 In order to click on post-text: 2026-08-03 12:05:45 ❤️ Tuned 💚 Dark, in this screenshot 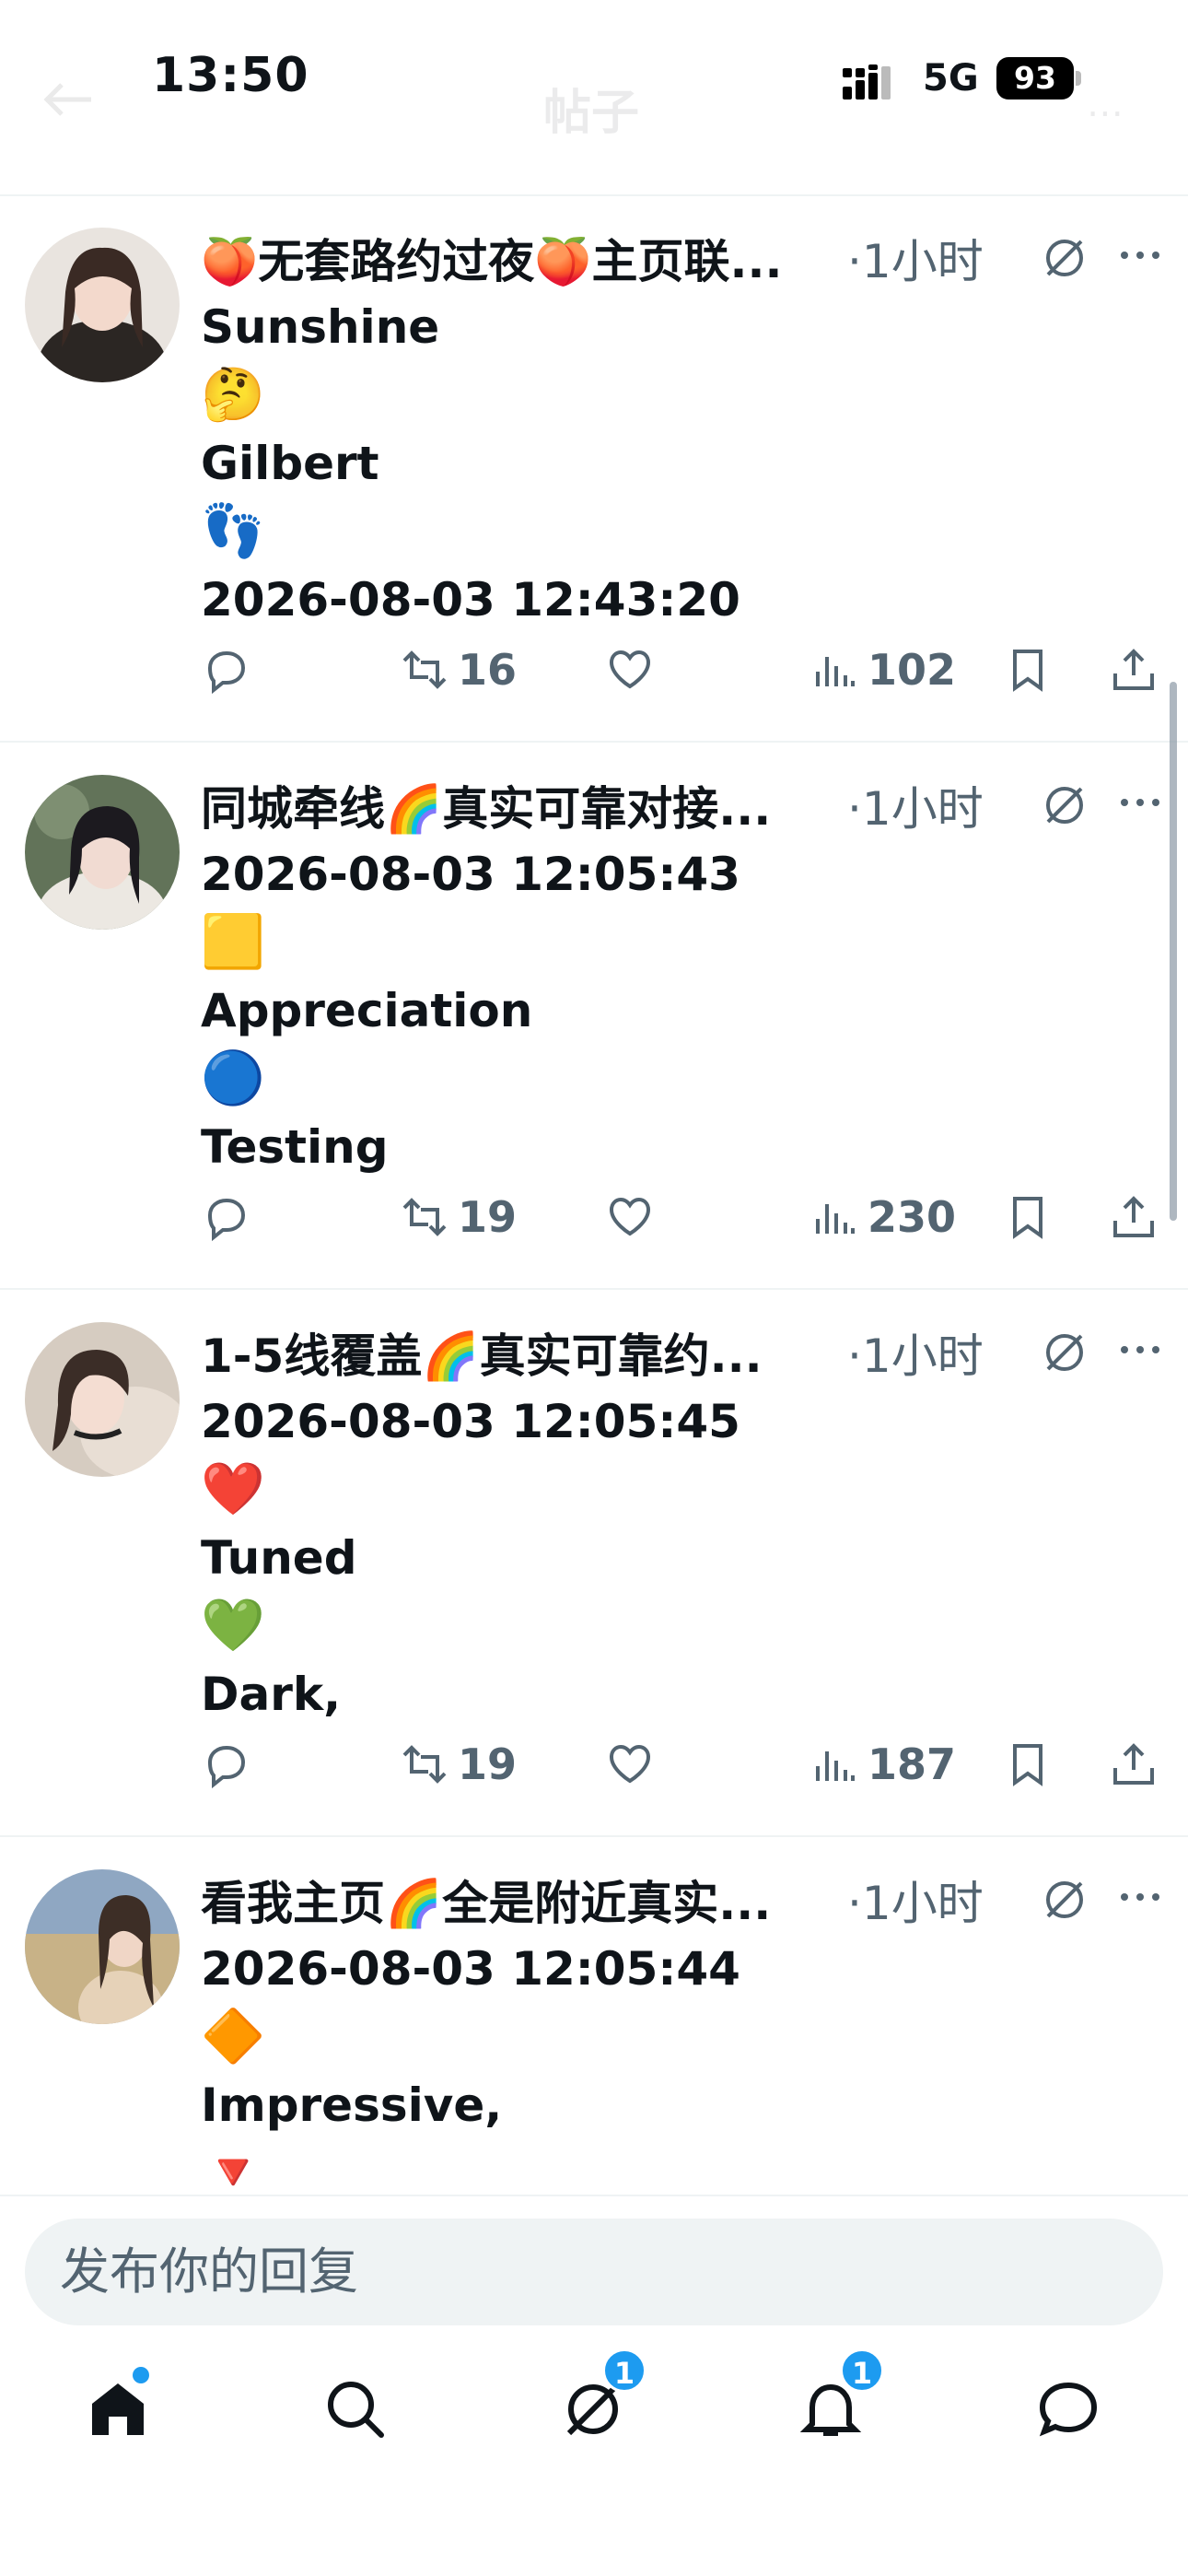, I will do `click(680, 1558)`.